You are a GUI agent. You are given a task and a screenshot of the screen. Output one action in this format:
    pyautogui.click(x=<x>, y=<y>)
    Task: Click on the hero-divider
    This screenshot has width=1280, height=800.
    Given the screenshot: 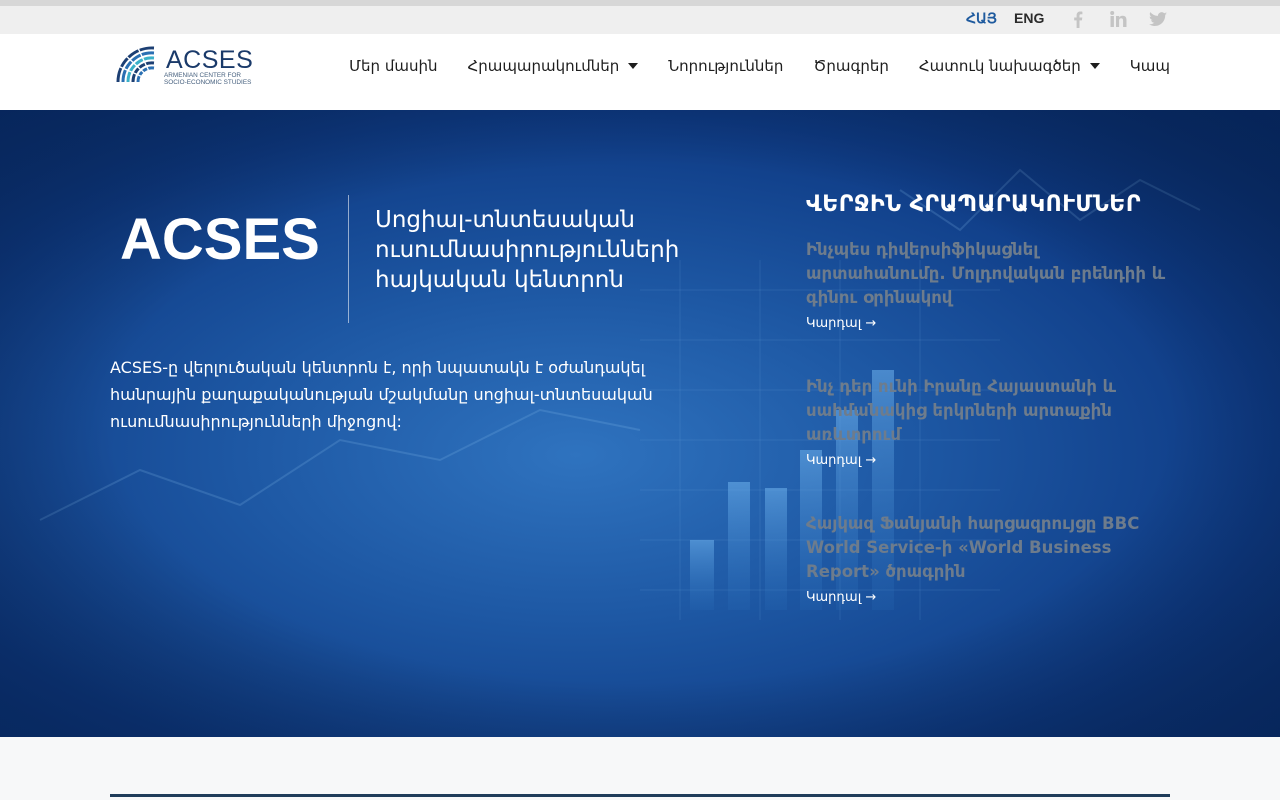 What is the action you would take?
    pyautogui.click(x=348, y=259)
    